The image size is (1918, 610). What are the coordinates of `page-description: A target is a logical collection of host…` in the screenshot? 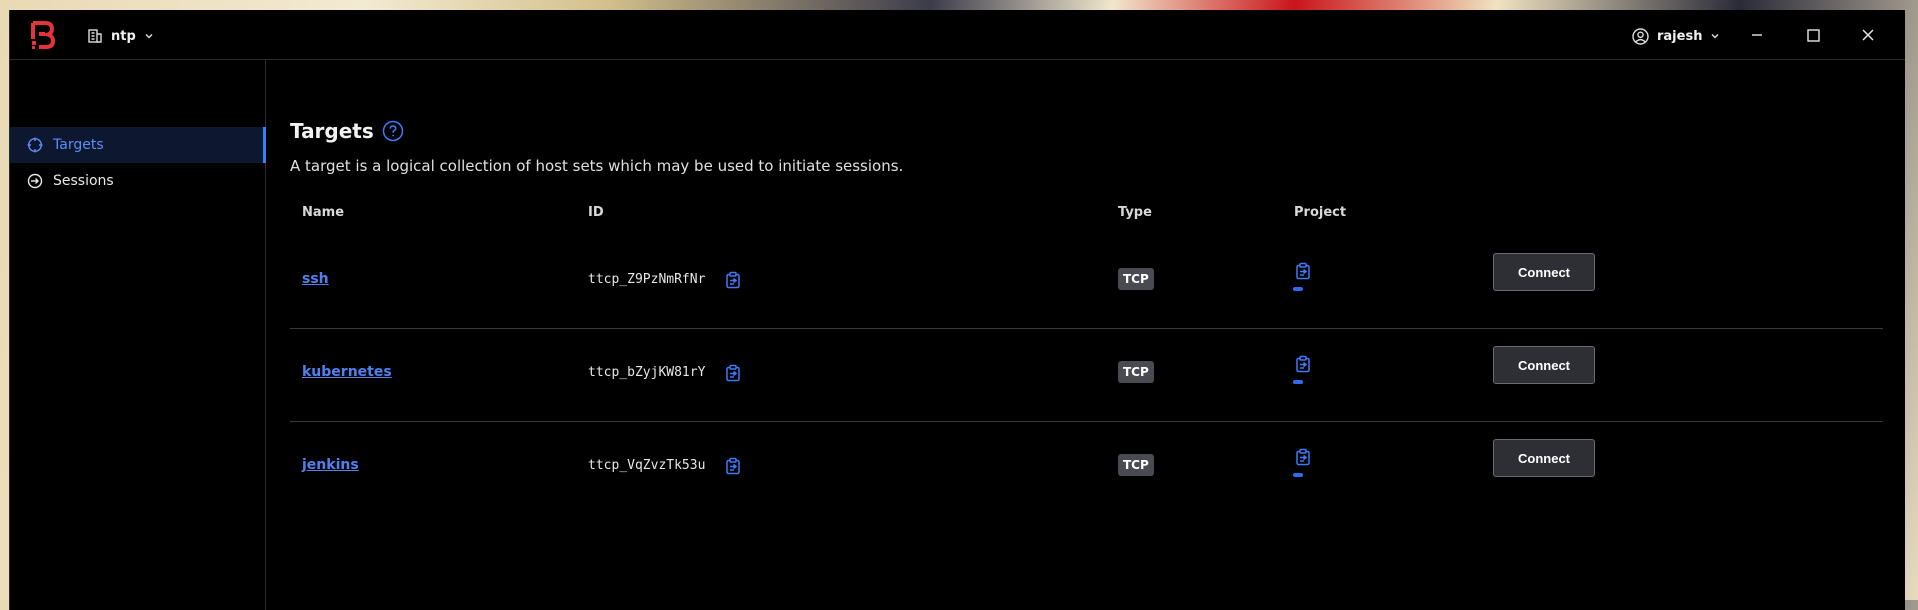 It's located at (597, 166).